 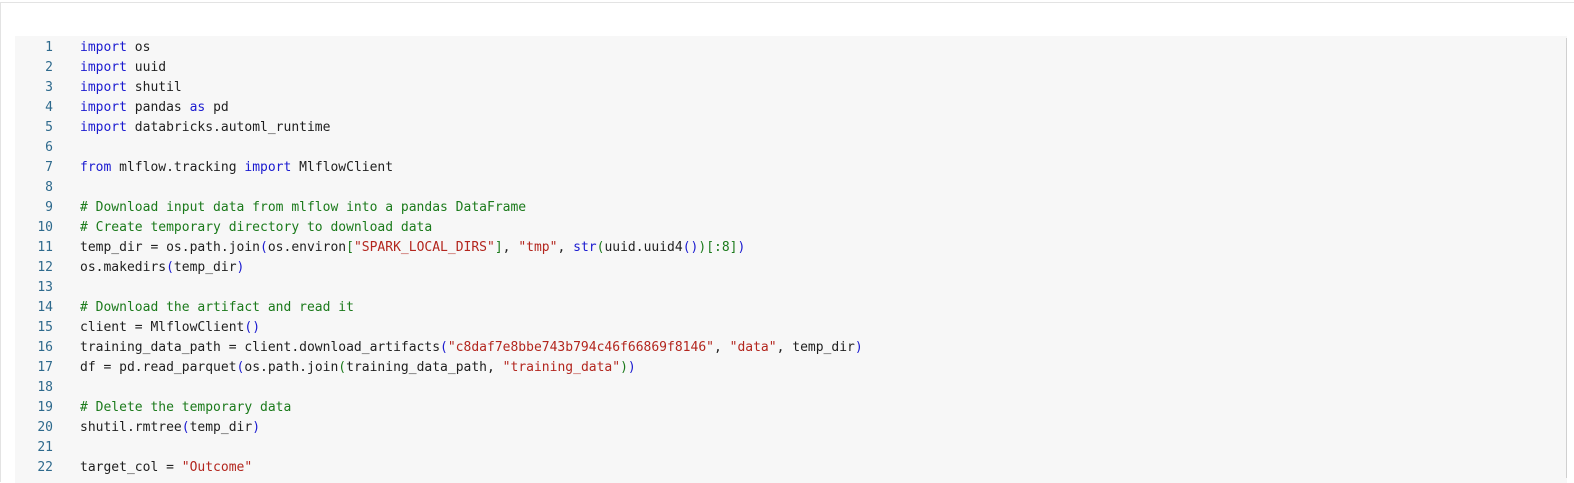 I want to click on code-token: from, so click(x=96, y=167).